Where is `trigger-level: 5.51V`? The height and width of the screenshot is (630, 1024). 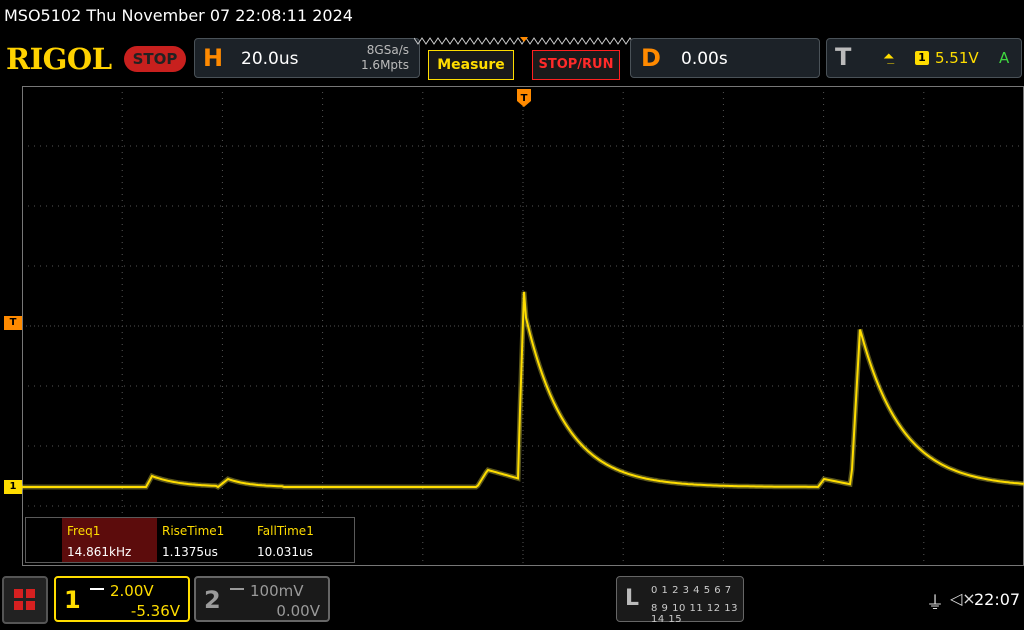 trigger-level: 5.51V is located at coordinates (957, 58).